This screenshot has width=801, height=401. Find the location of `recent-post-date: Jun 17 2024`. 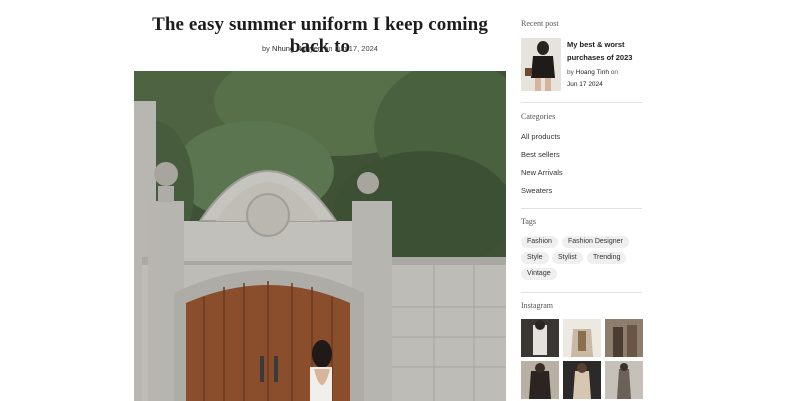

recent-post-date: Jun 17 2024 is located at coordinates (585, 84).